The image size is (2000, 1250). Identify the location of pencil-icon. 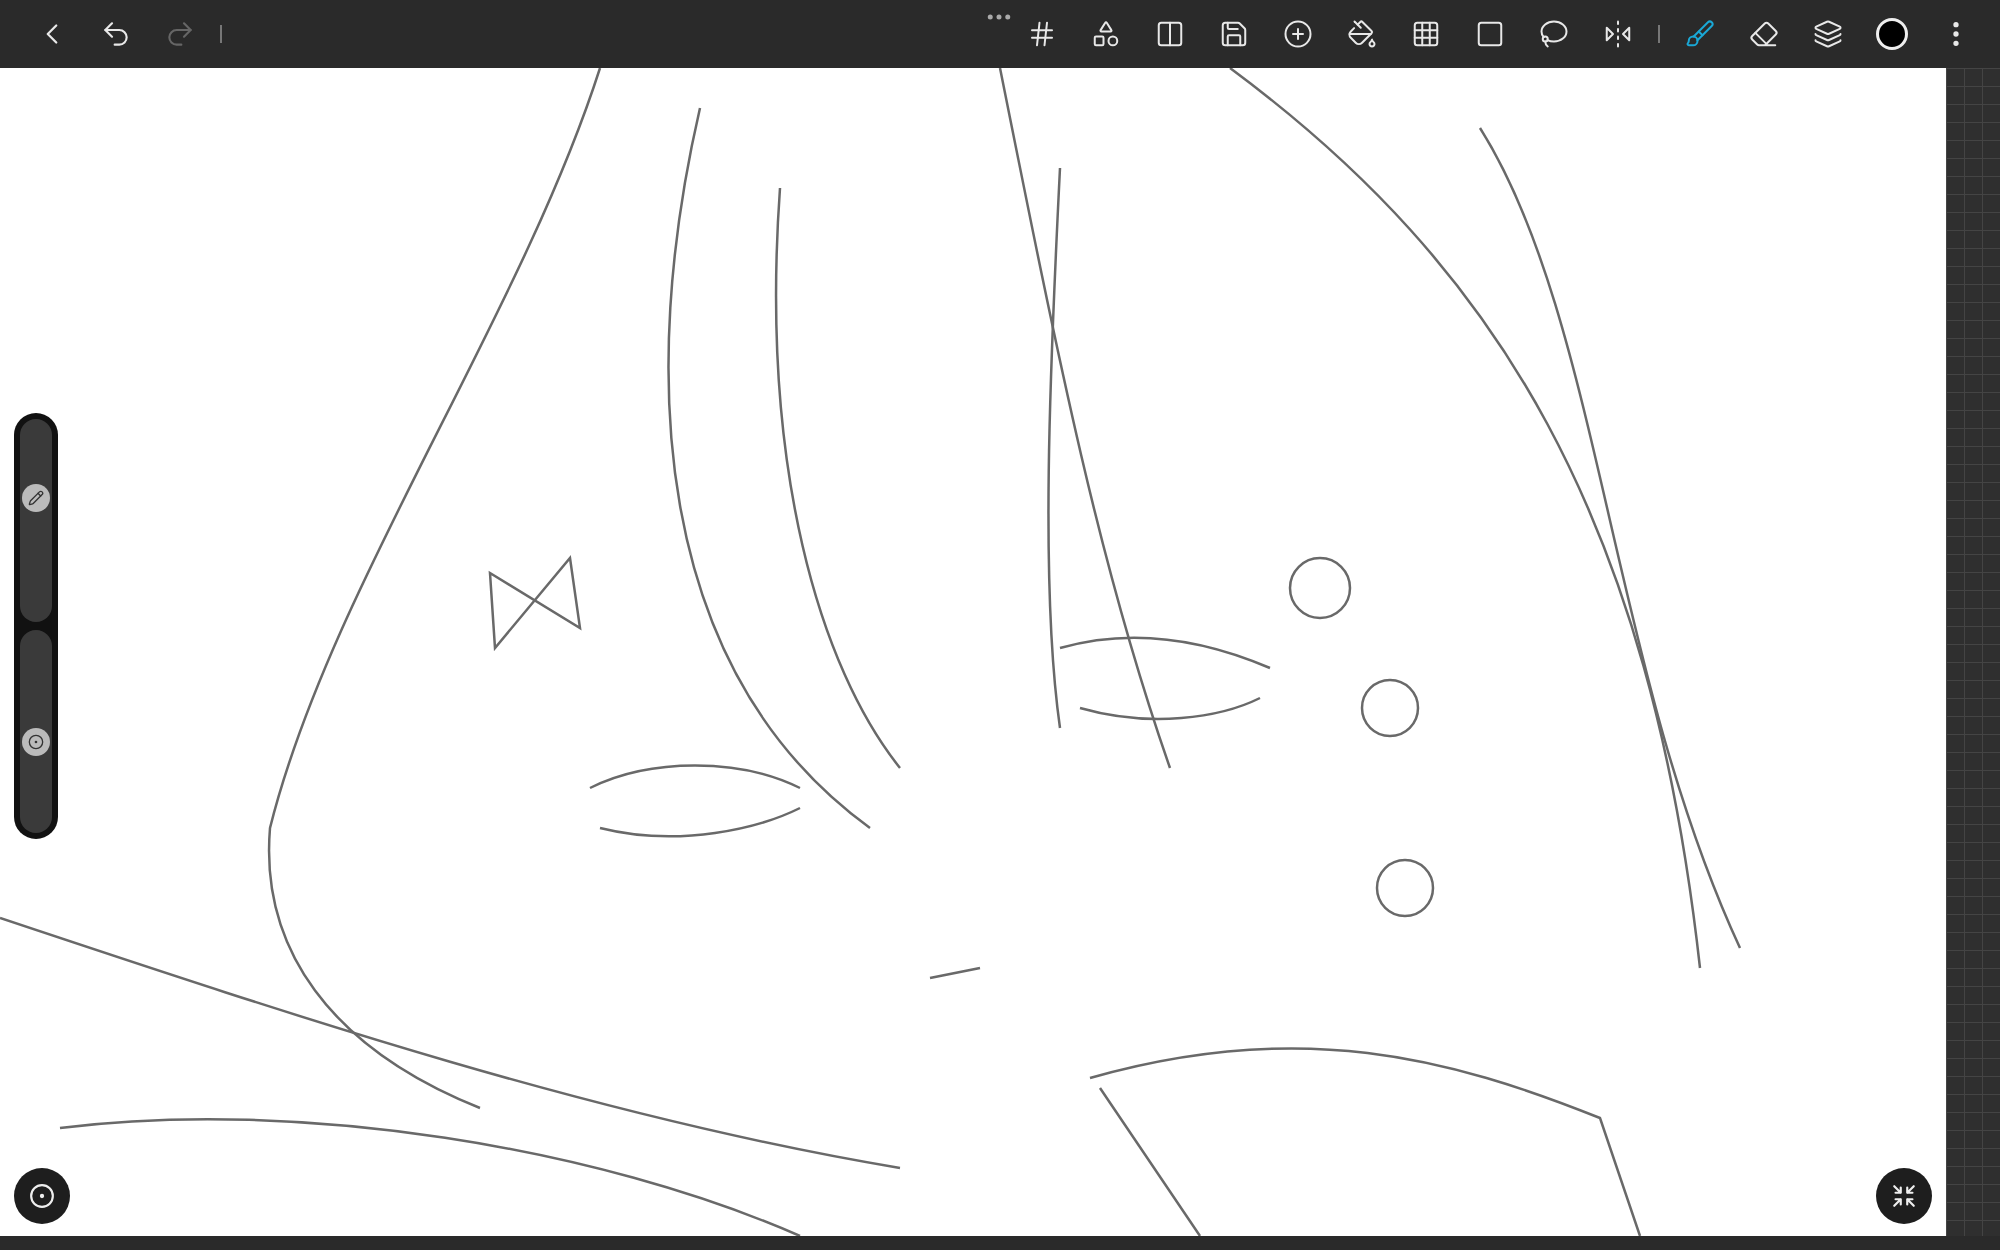
(36, 498).